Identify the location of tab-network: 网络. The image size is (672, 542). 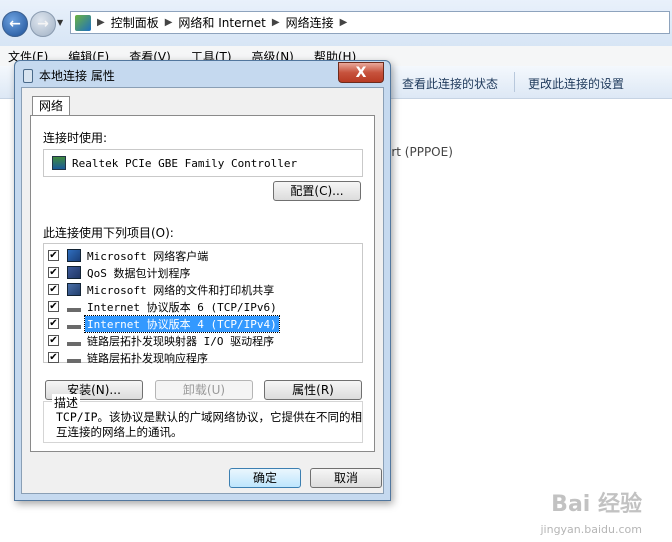
(51, 106).